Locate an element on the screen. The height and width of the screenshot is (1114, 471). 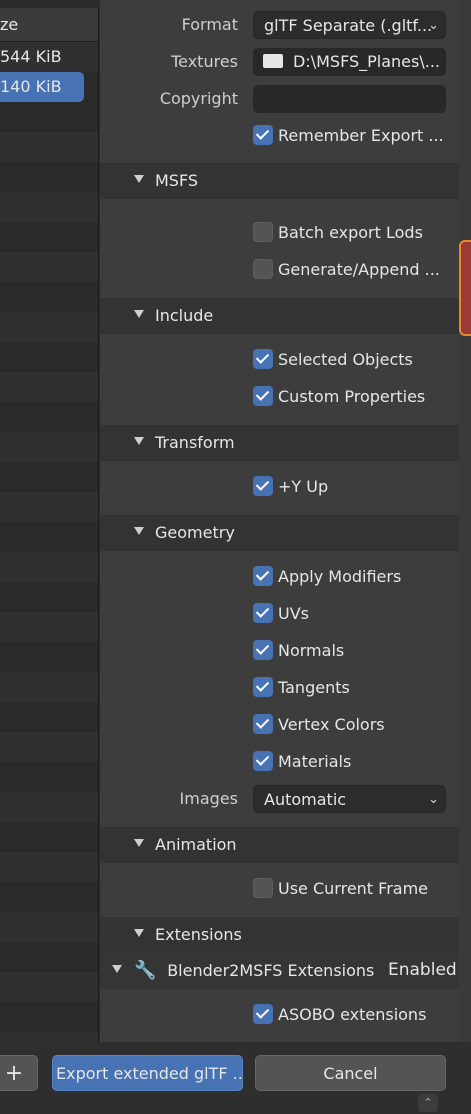
asobo-extensions-label: ASOBO extensions is located at coordinates (352, 1014).